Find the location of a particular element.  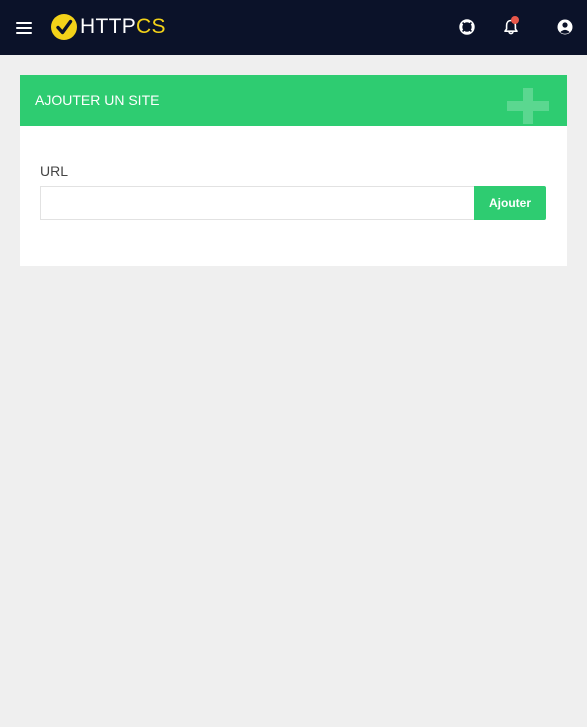

top-navbar: HTTPCS is located at coordinates (293, 27).